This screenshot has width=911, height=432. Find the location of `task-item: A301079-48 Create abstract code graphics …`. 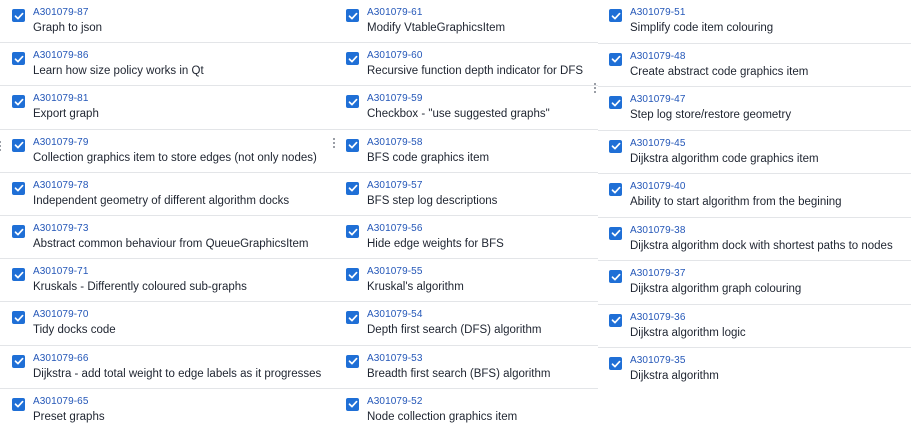

task-item: A301079-48 Create abstract code graphics … is located at coordinates (754, 65).